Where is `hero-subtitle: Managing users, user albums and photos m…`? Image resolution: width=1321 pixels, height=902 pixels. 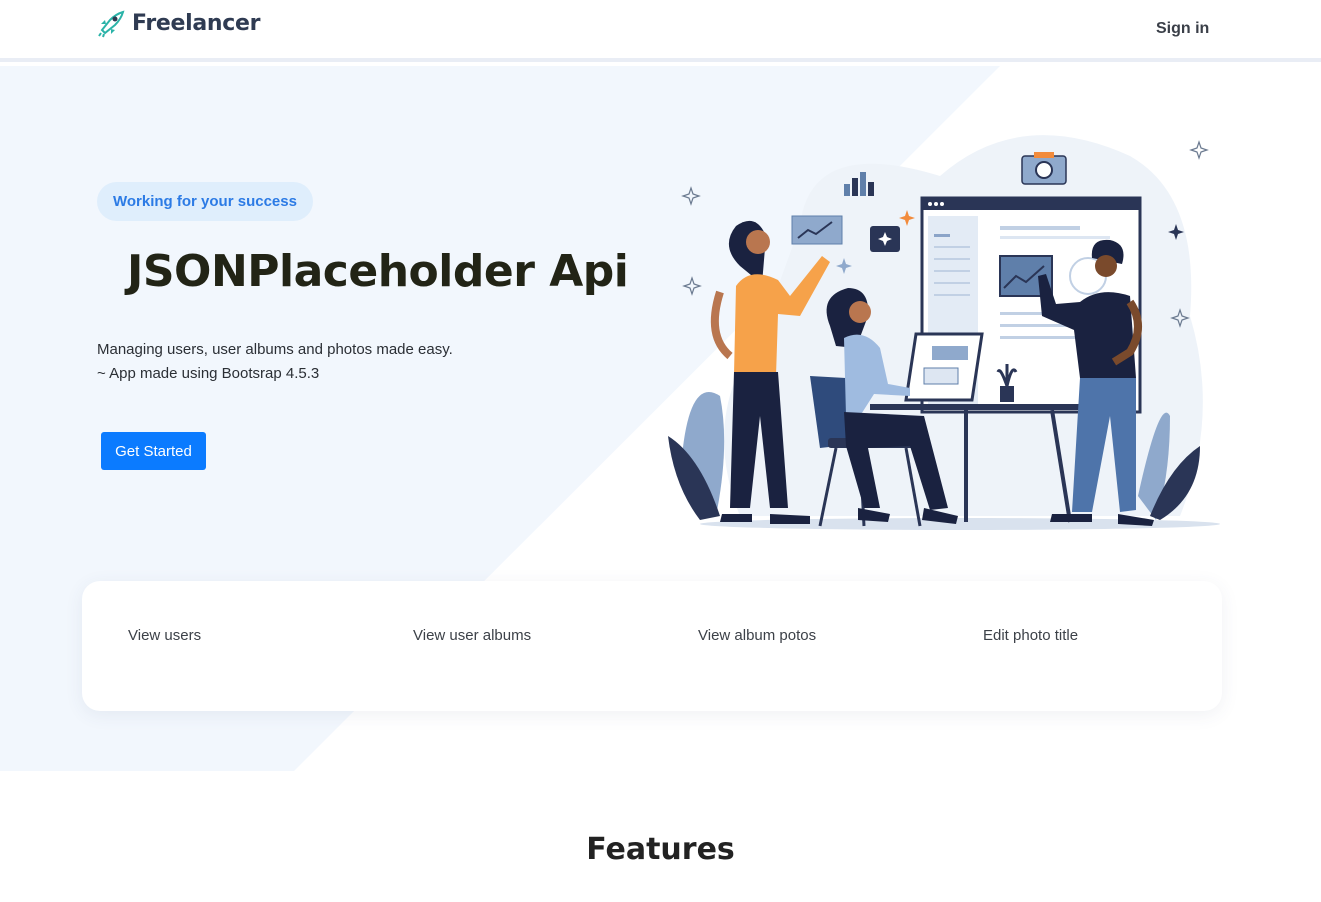
hero-subtitle: Managing users, user albums and photos m… is located at coordinates (275, 362).